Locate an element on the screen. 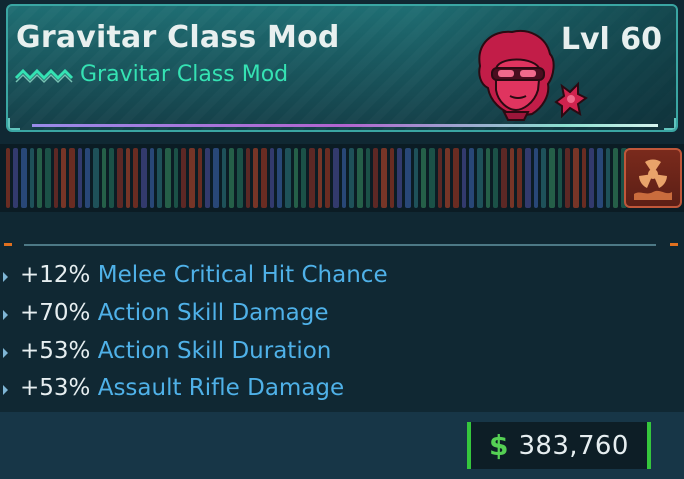 This screenshot has width=684, height=479. stat-label: Melee Critical Hit Chance is located at coordinates (242, 275).